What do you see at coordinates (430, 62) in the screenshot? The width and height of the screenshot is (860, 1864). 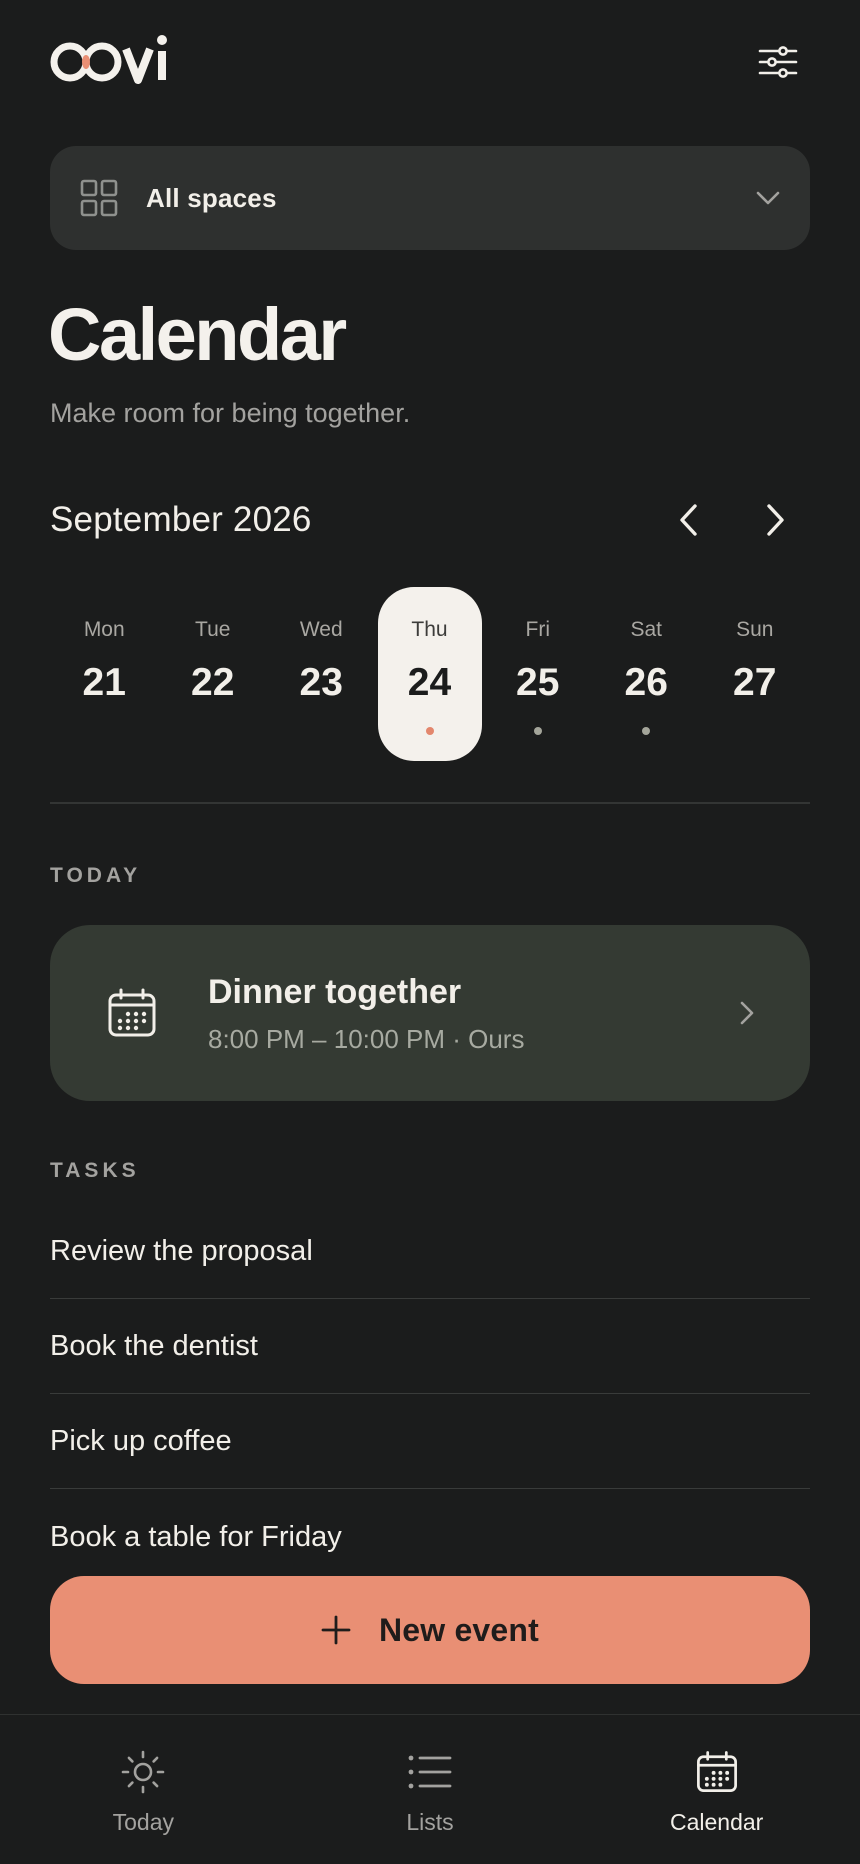 I see `app-header` at bounding box center [430, 62].